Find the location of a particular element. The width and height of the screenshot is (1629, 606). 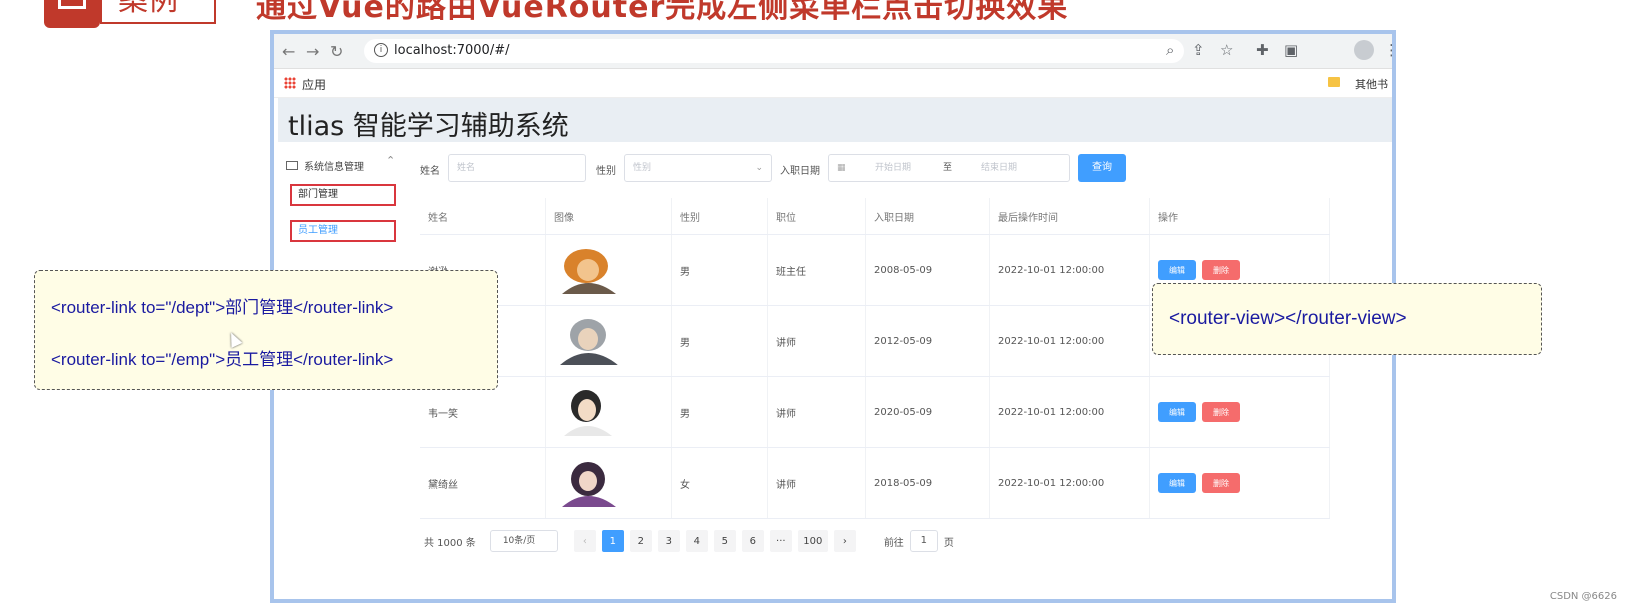

zoom-icon: ⌕ is located at coordinates (1170, 50).